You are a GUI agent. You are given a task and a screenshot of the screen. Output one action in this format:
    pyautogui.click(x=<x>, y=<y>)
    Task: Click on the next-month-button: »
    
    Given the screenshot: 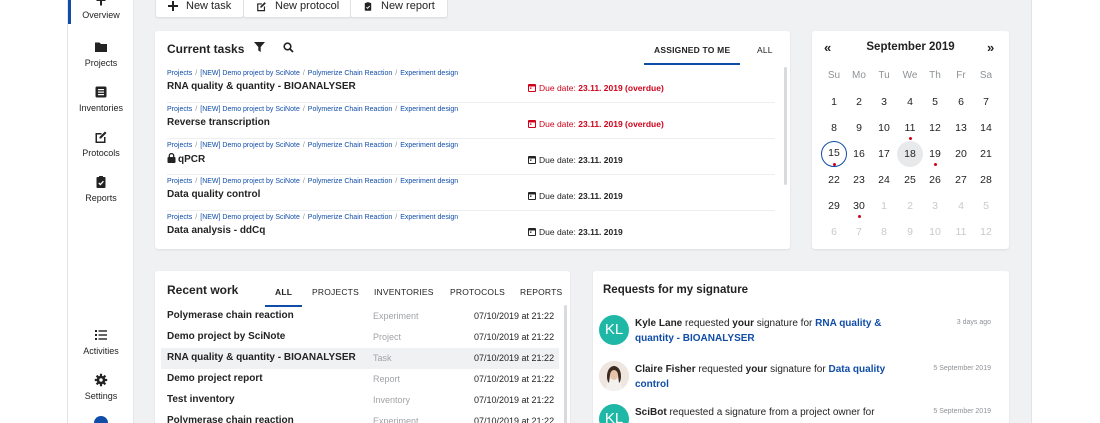 What is the action you would take?
    pyautogui.click(x=990, y=47)
    